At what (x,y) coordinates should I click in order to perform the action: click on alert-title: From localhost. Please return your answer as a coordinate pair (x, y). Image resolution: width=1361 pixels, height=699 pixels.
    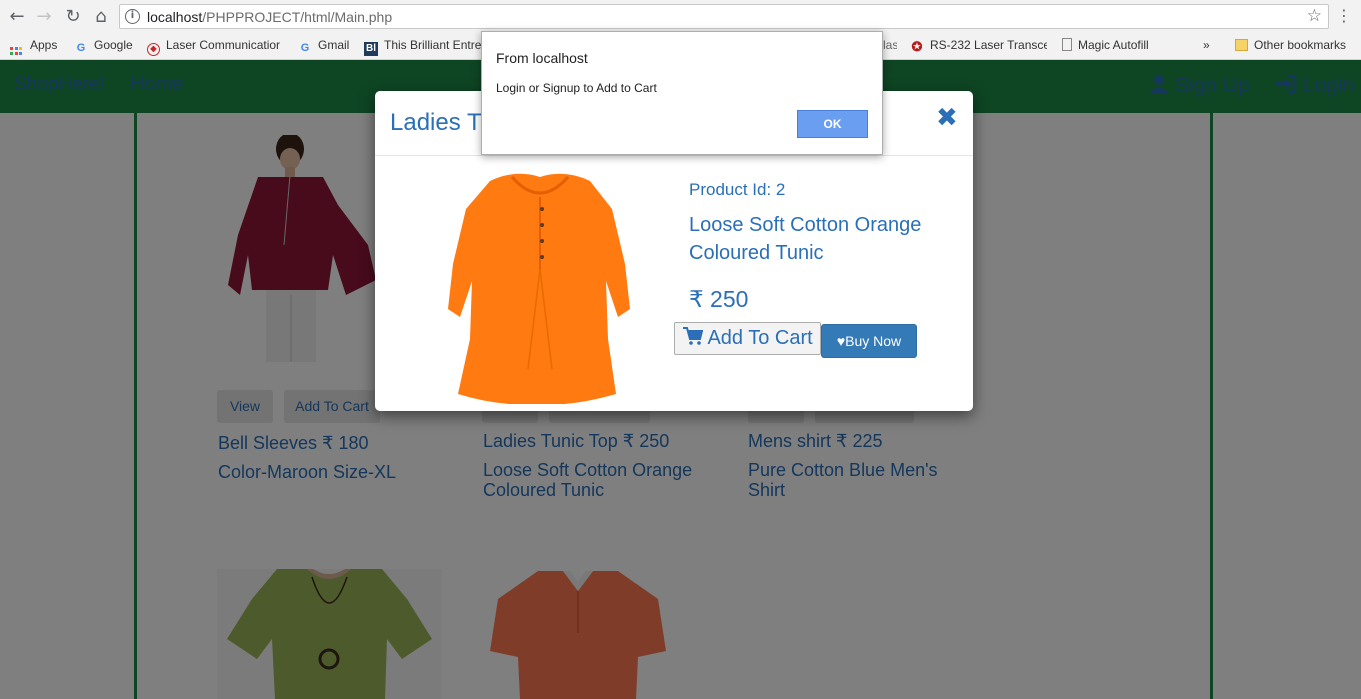
    Looking at the image, I should click on (542, 58).